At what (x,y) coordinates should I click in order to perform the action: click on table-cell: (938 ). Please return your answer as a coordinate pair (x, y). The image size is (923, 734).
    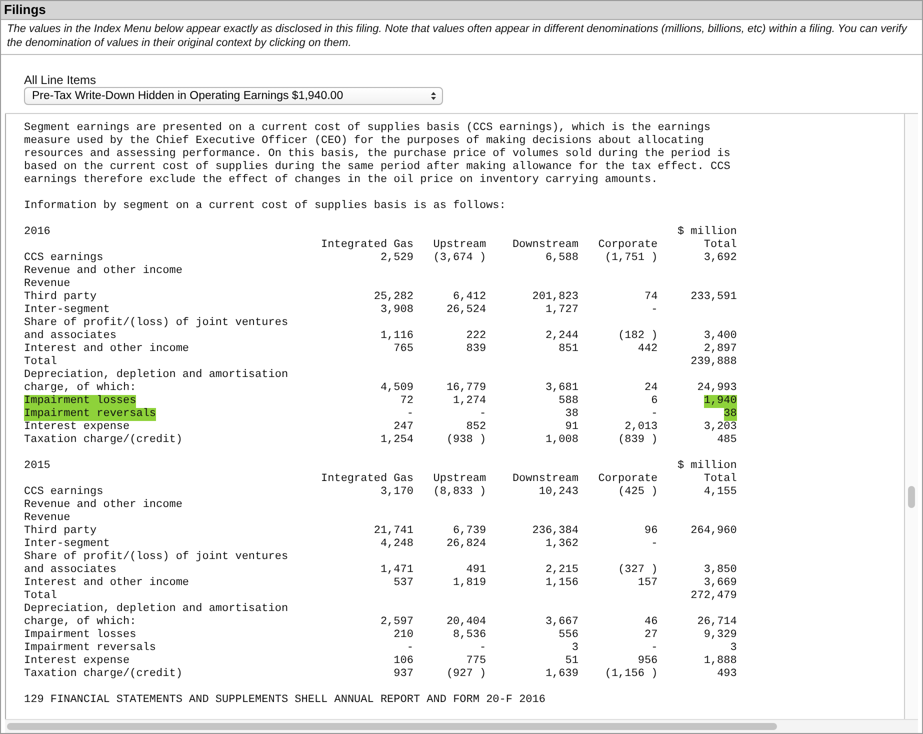
    Looking at the image, I should click on (466, 440).